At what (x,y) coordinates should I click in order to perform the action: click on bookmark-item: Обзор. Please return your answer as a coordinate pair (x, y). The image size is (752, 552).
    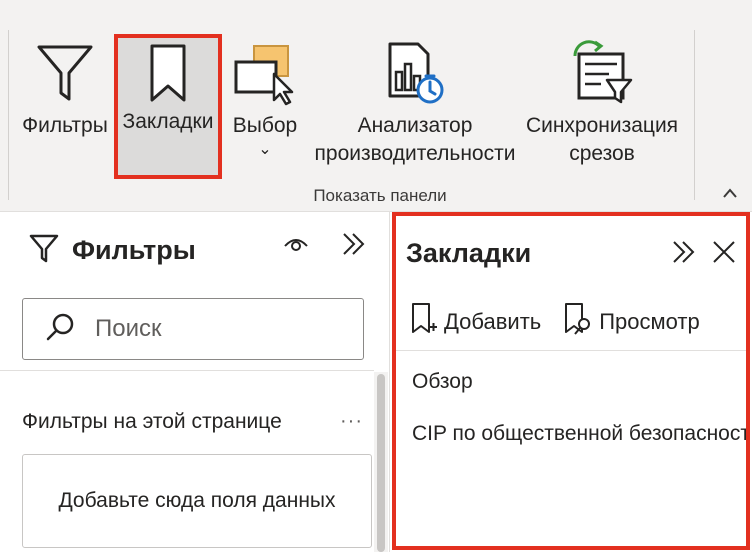
    Looking at the image, I should click on (442, 382).